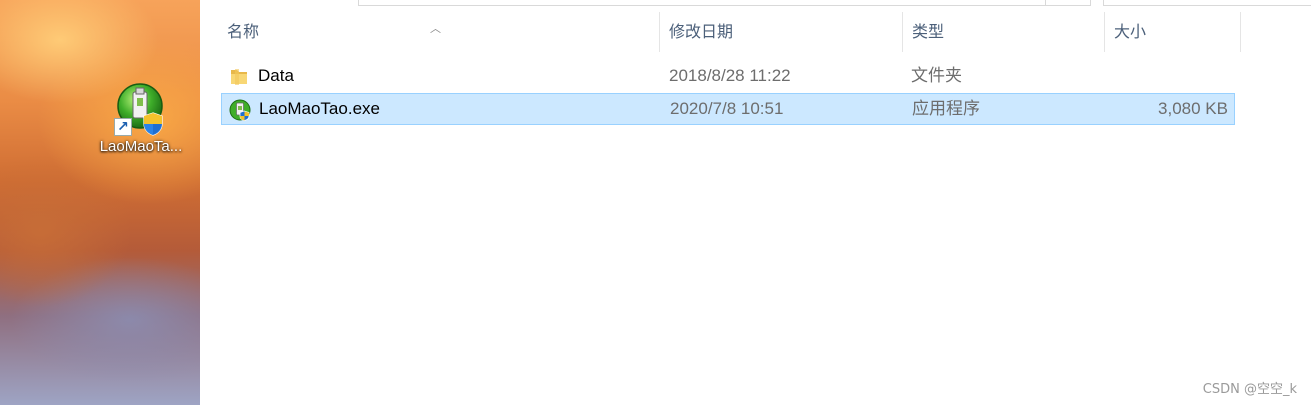  I want to click on column-header-size: 大小, so click(1174, 32).